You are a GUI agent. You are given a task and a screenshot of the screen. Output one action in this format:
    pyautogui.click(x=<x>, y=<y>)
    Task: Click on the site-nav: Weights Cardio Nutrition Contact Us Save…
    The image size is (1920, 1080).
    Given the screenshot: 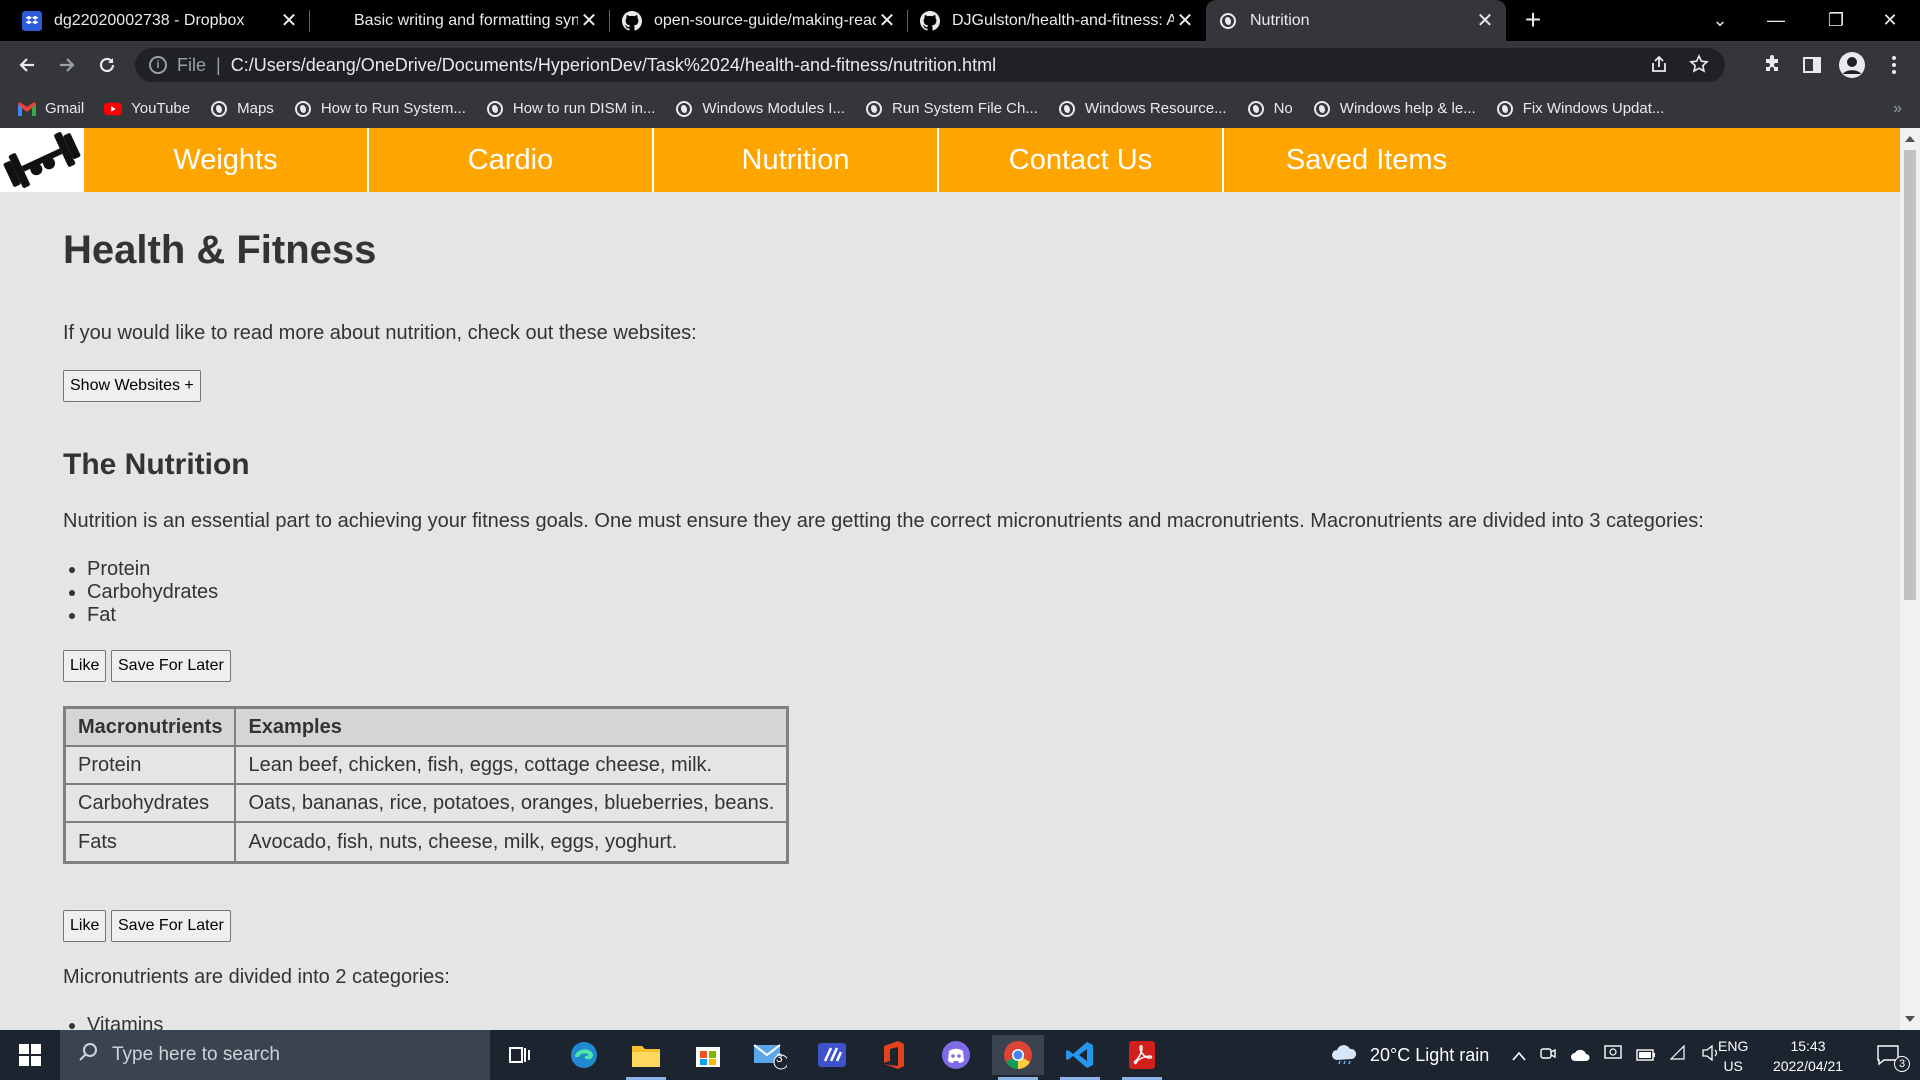 What is the action you would take?
    pyautogui.click(x=950, y=160)
    